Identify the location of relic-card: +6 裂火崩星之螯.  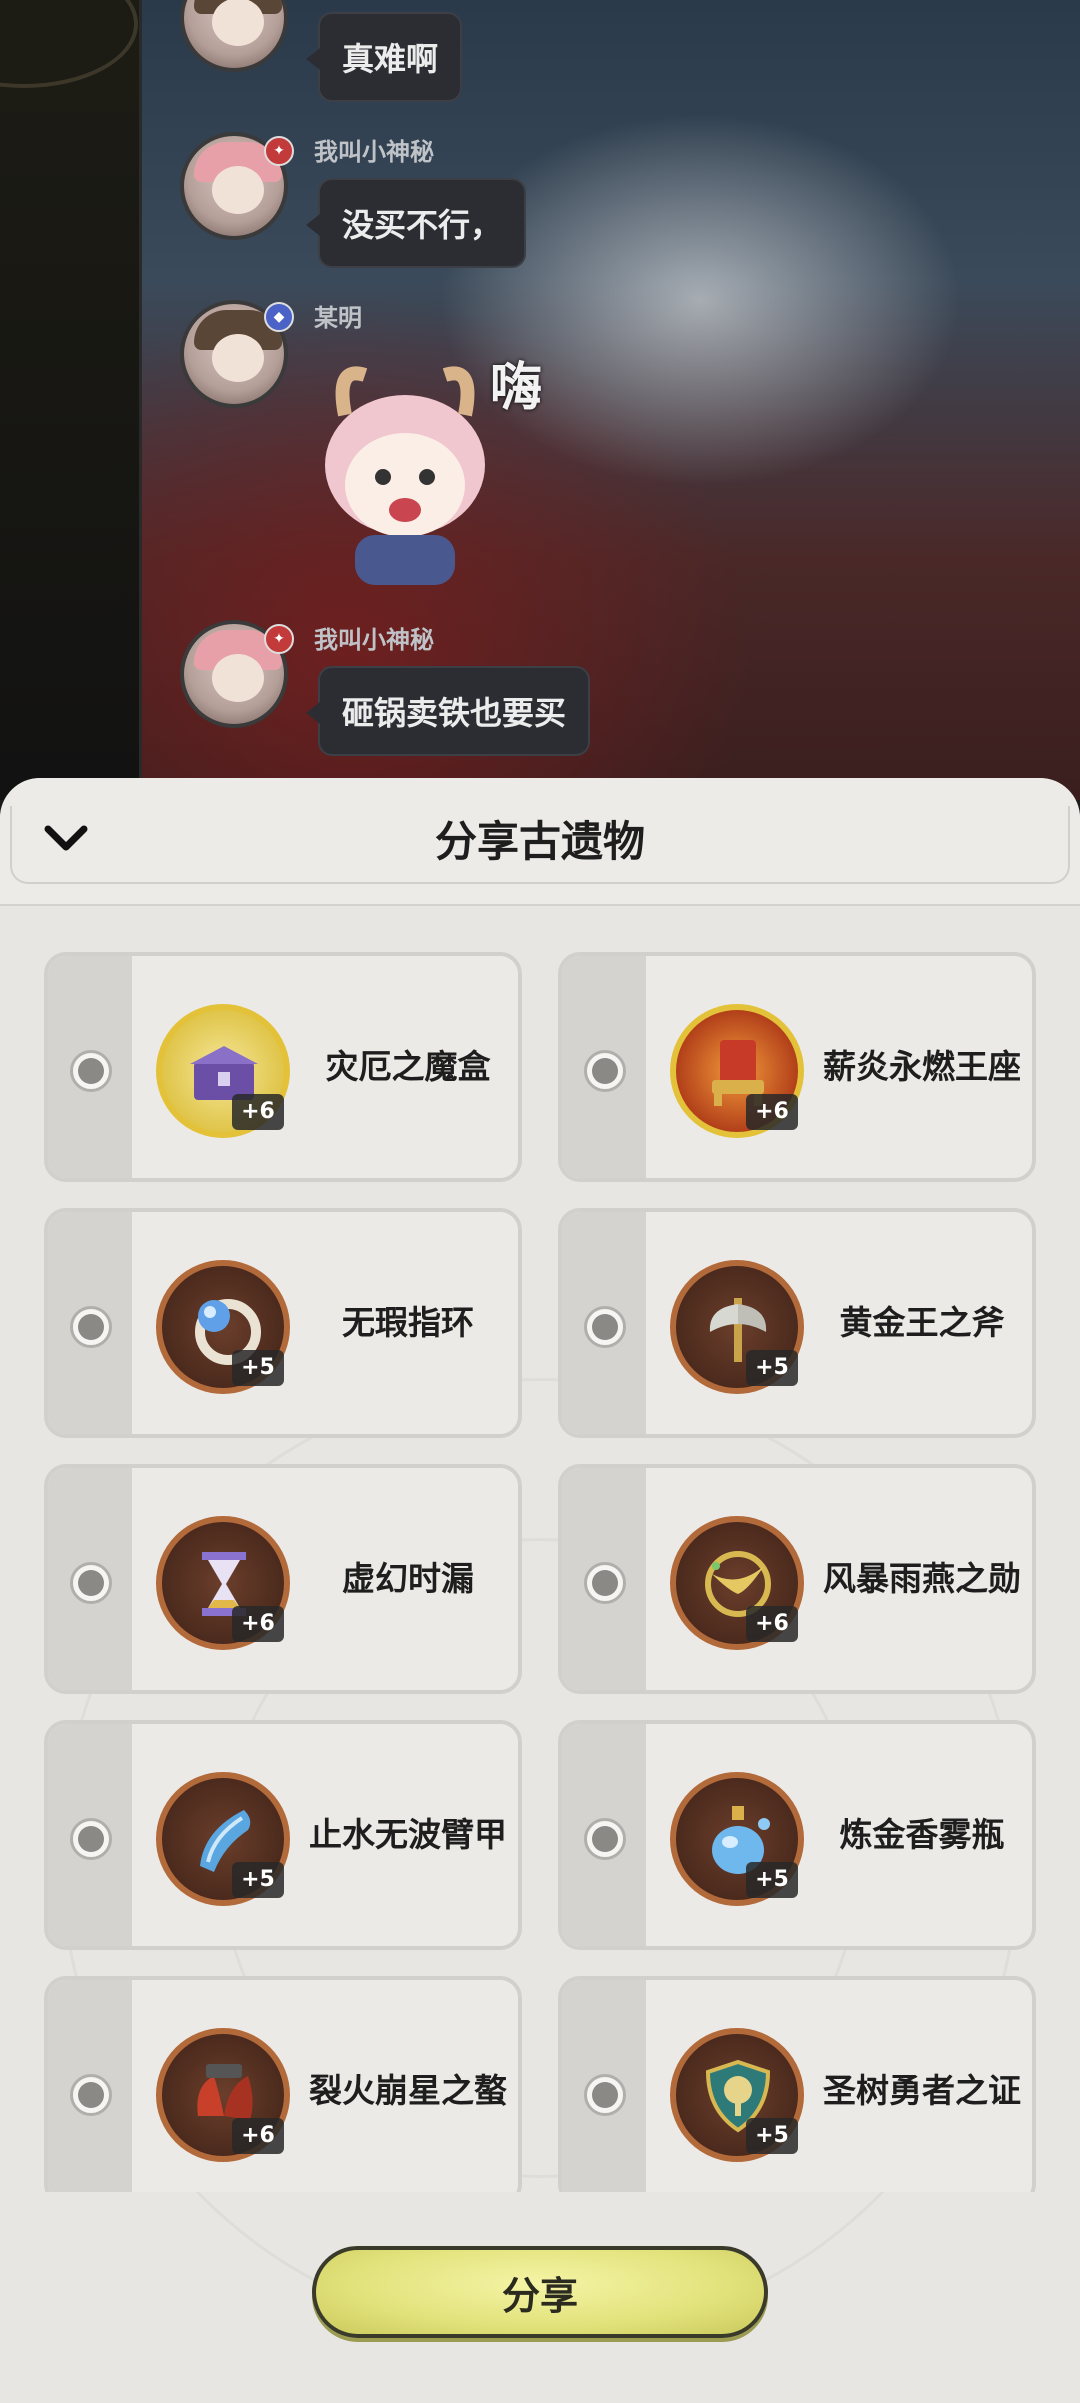
(283, 2084).